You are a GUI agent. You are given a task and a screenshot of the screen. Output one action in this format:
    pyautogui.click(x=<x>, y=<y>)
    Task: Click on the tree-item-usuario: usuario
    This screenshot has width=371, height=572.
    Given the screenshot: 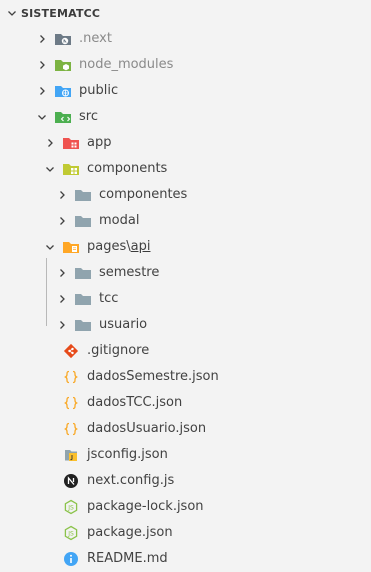 What is the action you would take?
    pyautogui.click(x=185, y=325)
    